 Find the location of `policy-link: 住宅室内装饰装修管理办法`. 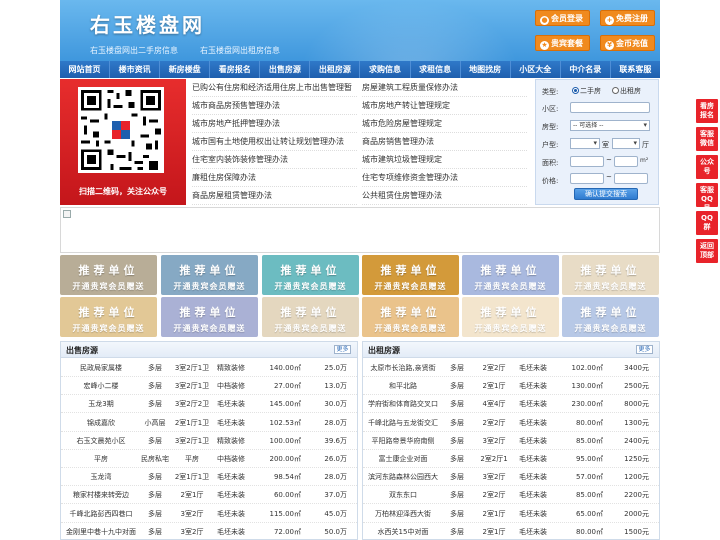

policy-link: 住宅室内装饰装修管理办法 is located at coordinates (274, 160).